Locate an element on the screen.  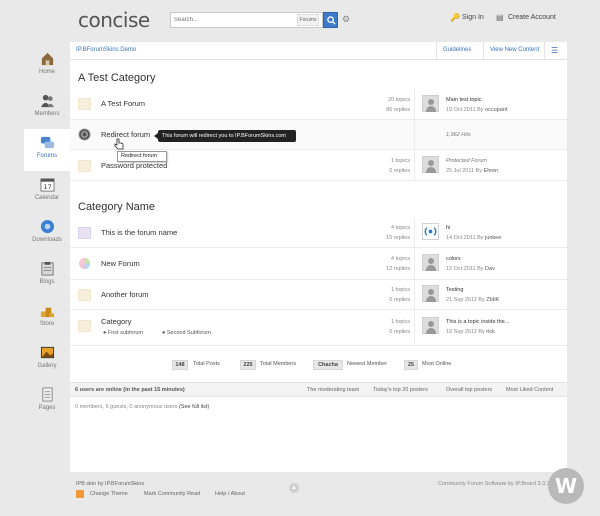
topic-count: 4 topics is located at coordinates (400, 228).